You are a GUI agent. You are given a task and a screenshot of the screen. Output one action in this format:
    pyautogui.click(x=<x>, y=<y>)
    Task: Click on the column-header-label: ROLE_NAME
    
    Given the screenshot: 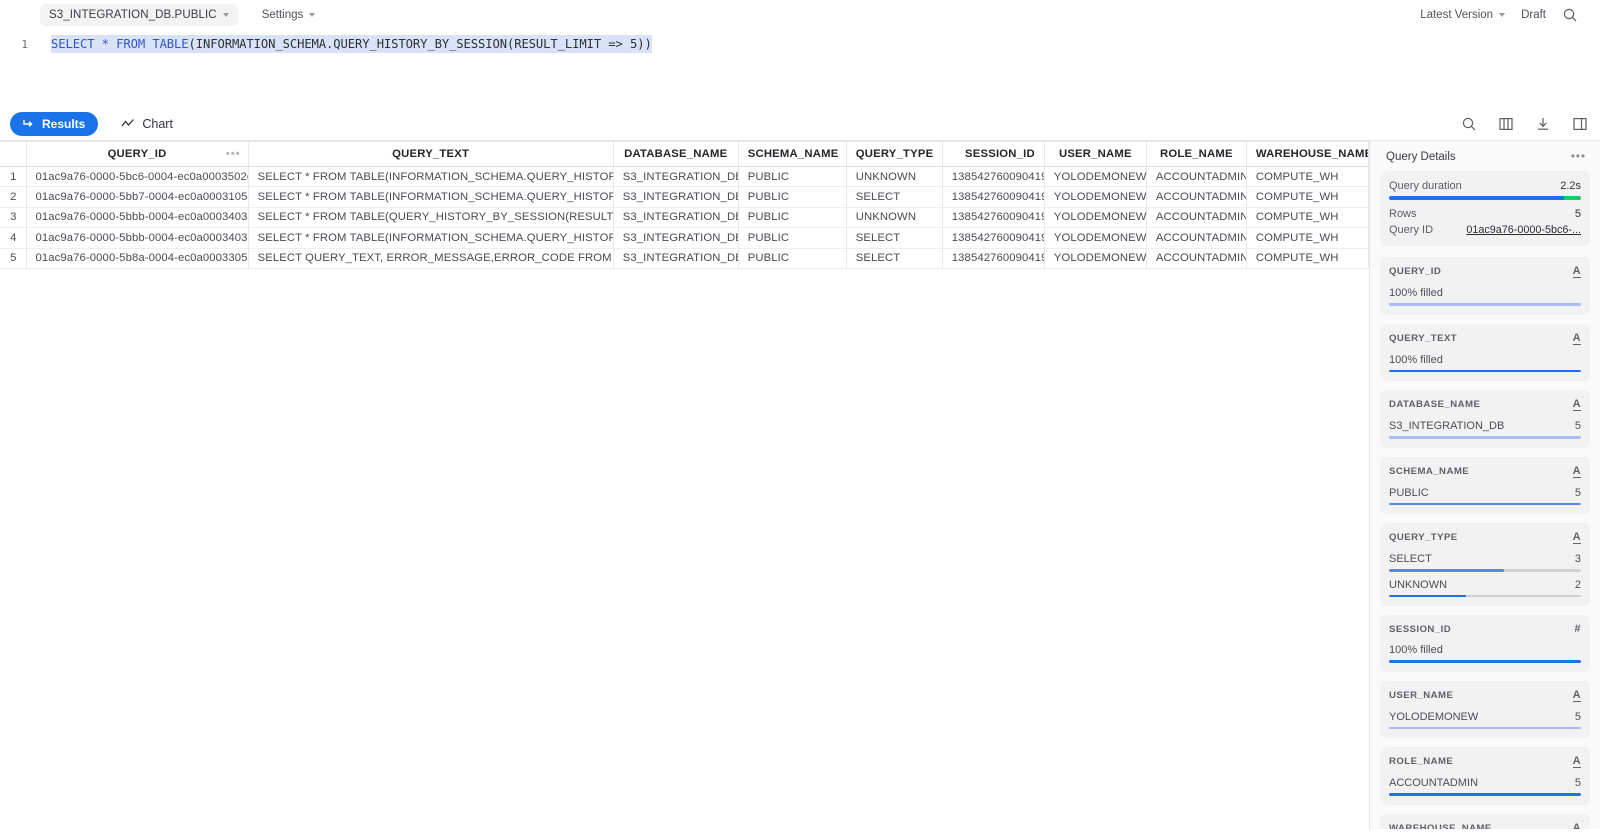 What is the action you would take?
    pyautogui.click(x=1196, y=154)
    